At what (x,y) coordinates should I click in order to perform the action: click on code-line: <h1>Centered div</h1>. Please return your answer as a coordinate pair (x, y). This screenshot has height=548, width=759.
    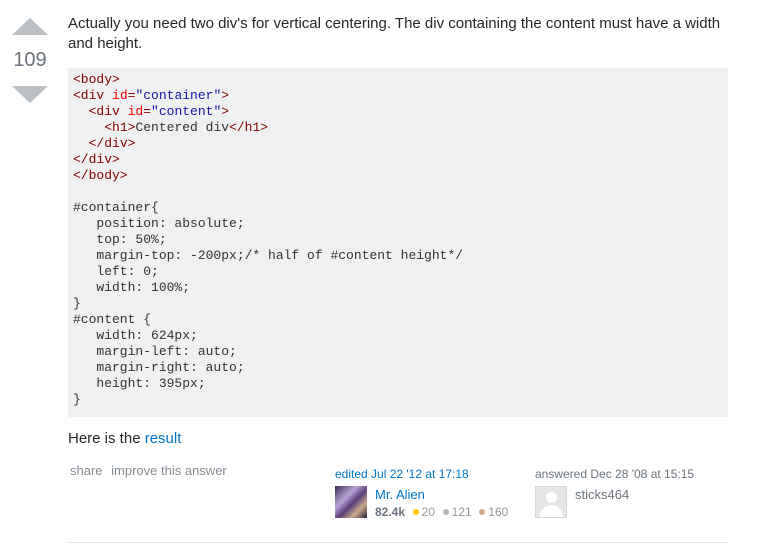
    Looking at the image, I should click on (170, 127).